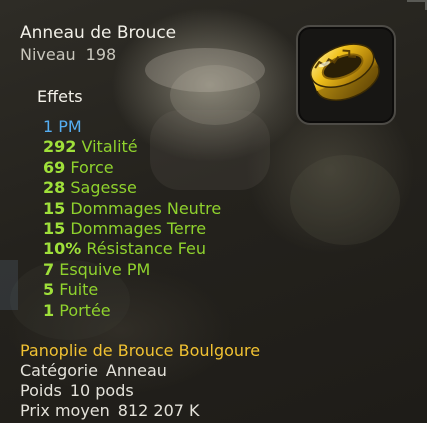 This screenshot has height=423, width=427. What do you see at coordinates (98, 33) in the screenshot?
I see `item-name: Anneau de Brouce` at bounding box center [98, 33].